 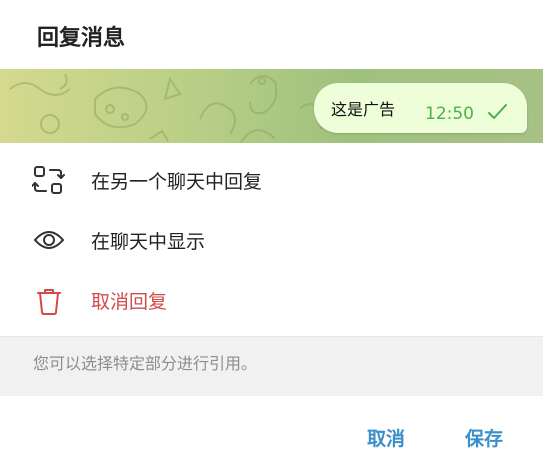 What do you see at coordinates (484, 437) in the screenshot?
I see `save-button: 保存` at bounding box center [484, 437].